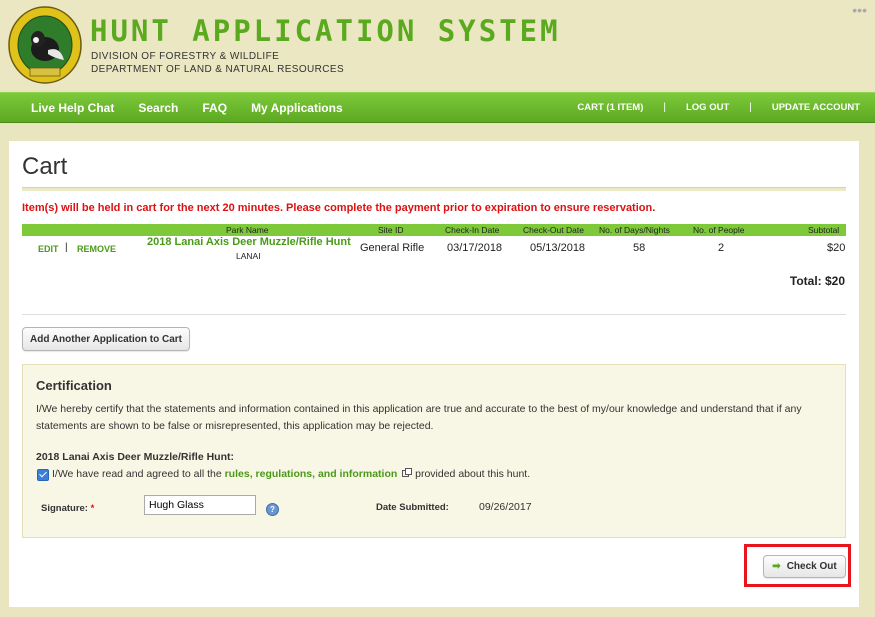  What do you see at coordinates (45, 166) in the screenshot?
I see `page-title: Cart` at bounding box center [45, 166].